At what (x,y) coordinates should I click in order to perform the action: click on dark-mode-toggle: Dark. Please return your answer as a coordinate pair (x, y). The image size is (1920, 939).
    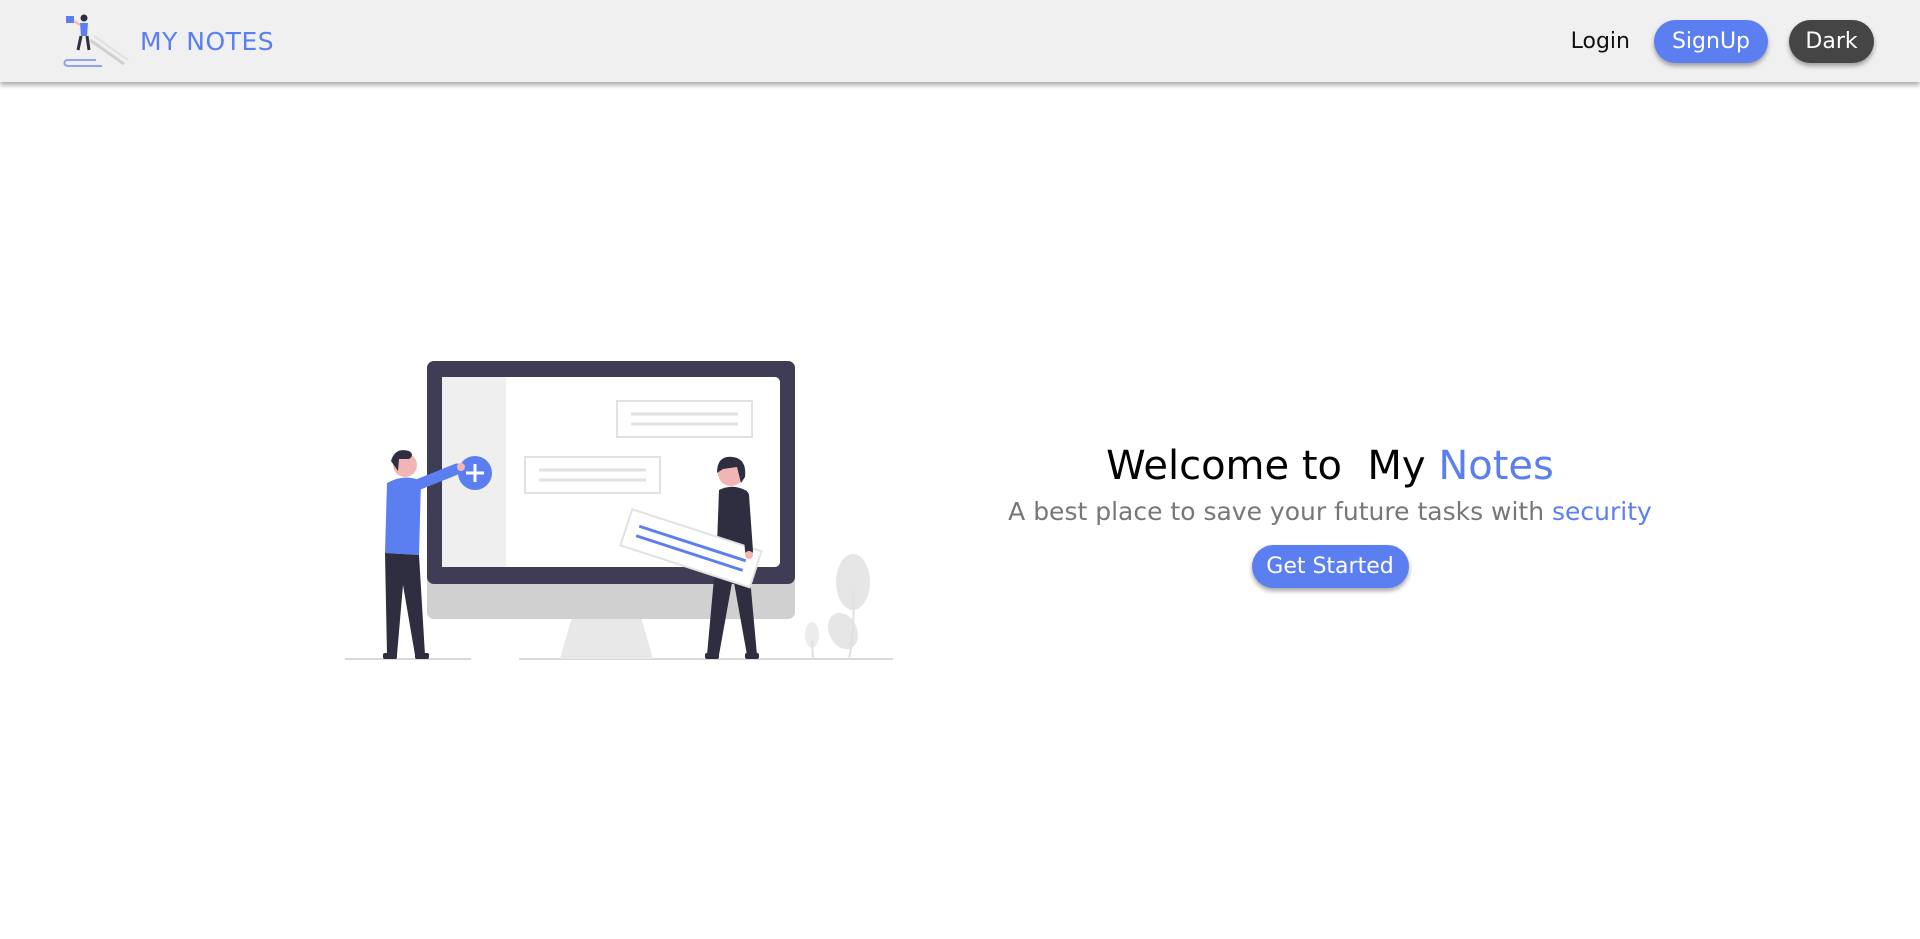
    Looking at the image, I should click on (1831, 41).